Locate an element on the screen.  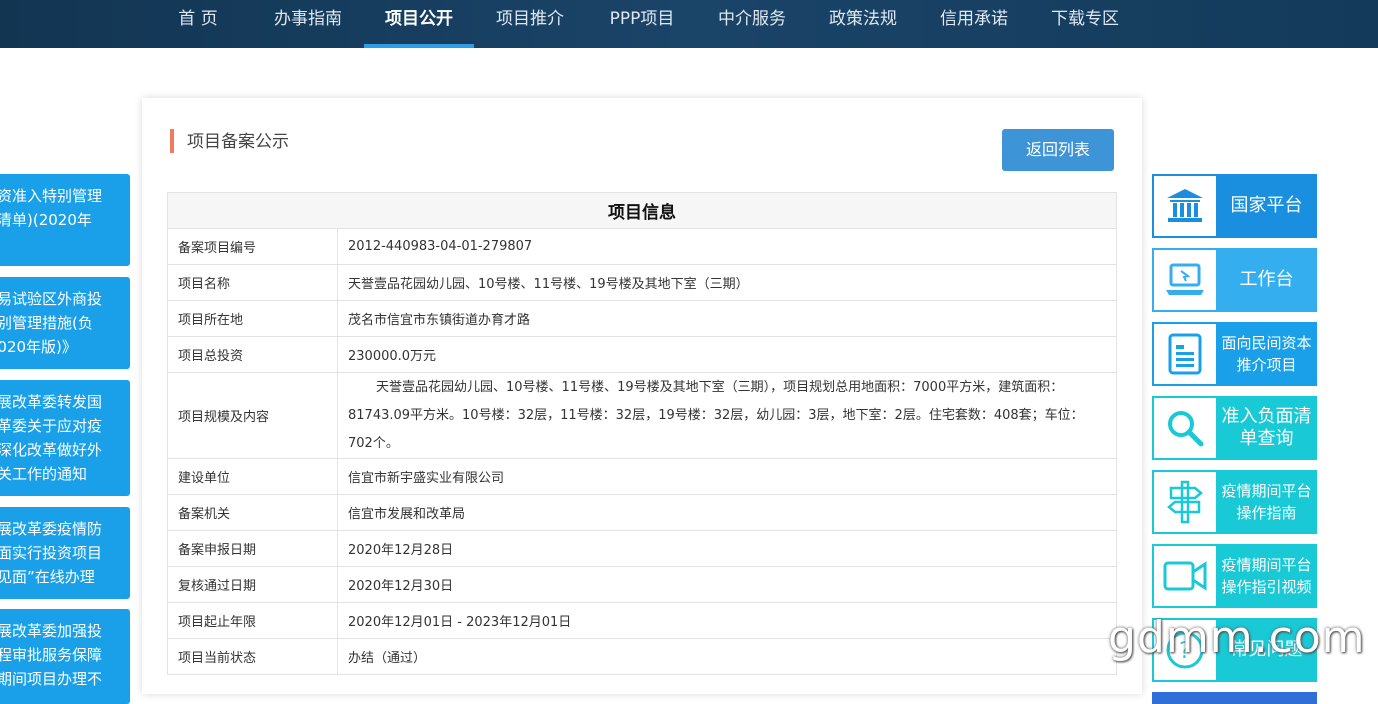
news-item: 发展改革委疫情防 全面实行投资项目 不见面”在线办理 is located at coordinates (65, 553).